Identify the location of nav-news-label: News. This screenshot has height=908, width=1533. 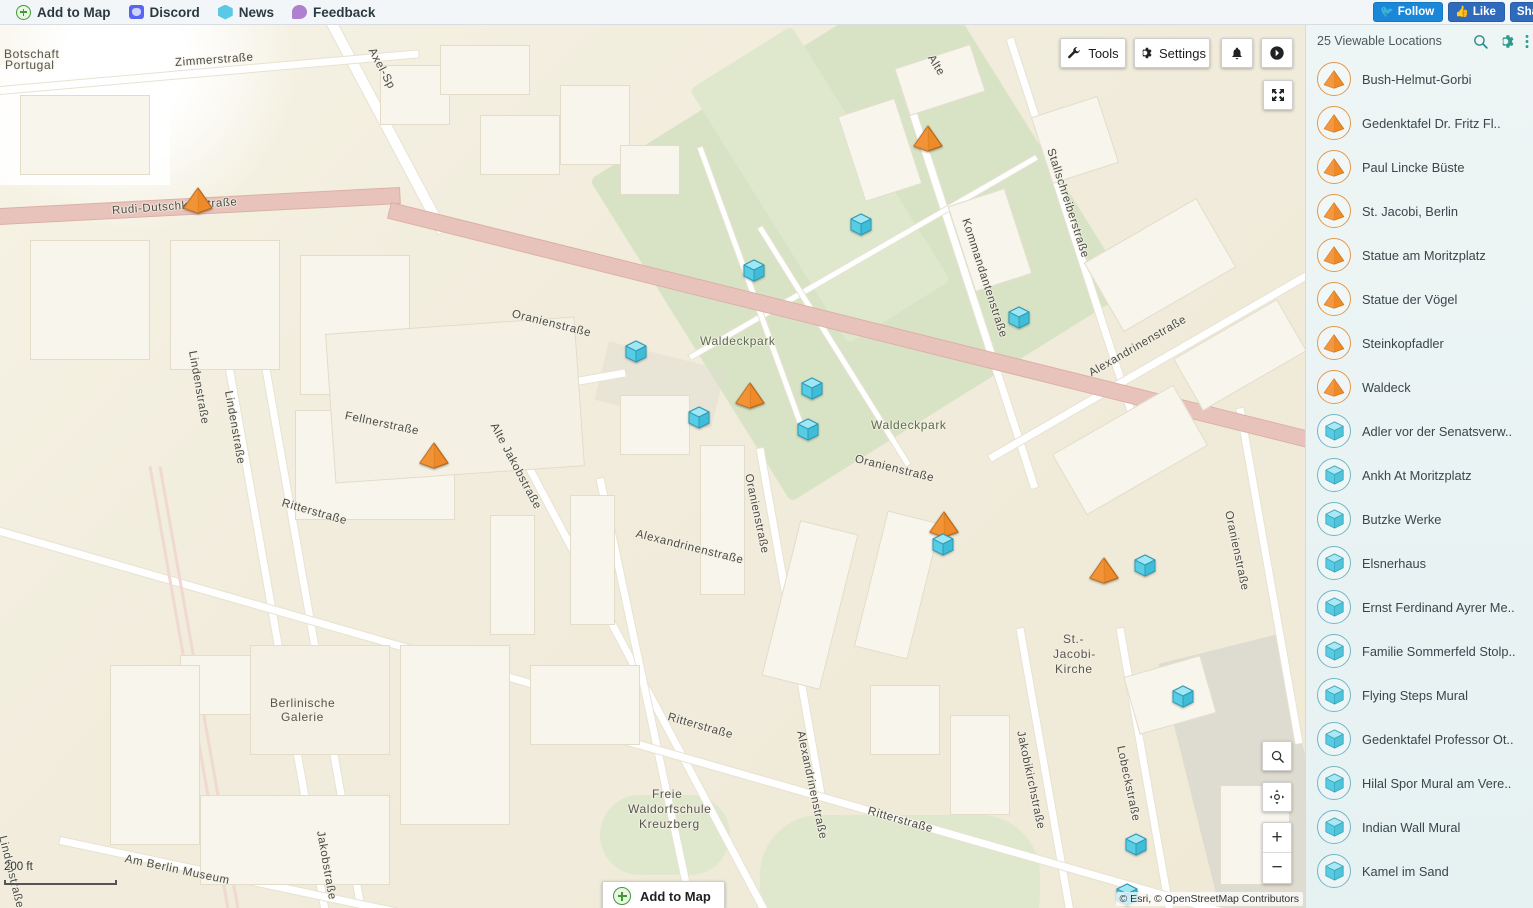
(256, 12).